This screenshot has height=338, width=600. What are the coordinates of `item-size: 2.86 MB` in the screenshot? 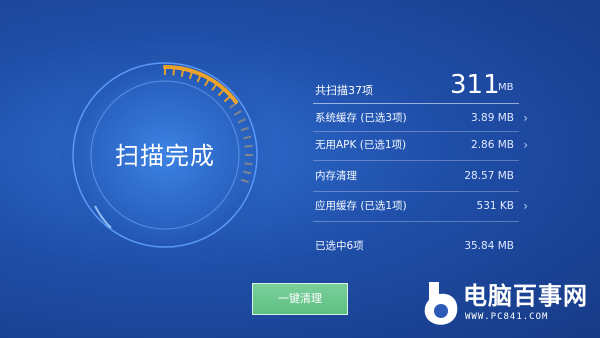 It's located at (492, 145).